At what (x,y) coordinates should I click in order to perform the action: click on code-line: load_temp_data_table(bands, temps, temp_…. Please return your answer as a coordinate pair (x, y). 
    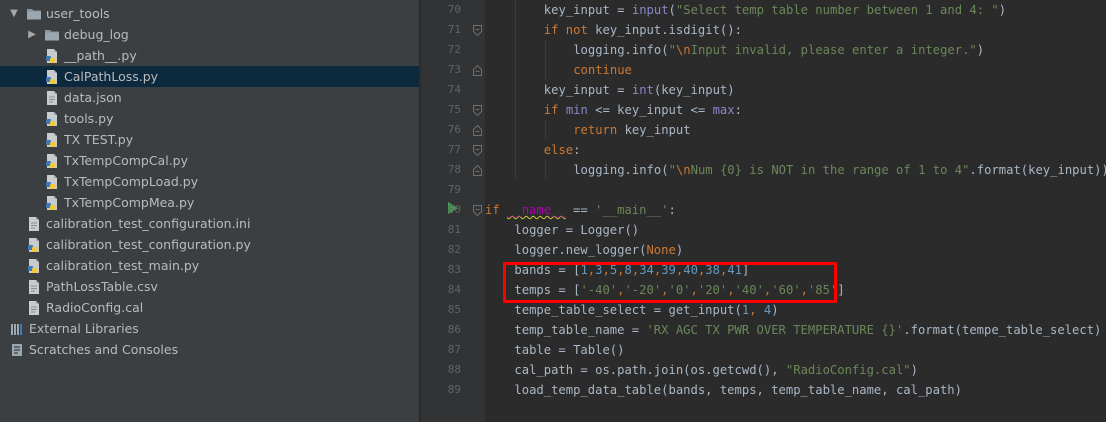
    Looking at the image, I should click on (738, 390).